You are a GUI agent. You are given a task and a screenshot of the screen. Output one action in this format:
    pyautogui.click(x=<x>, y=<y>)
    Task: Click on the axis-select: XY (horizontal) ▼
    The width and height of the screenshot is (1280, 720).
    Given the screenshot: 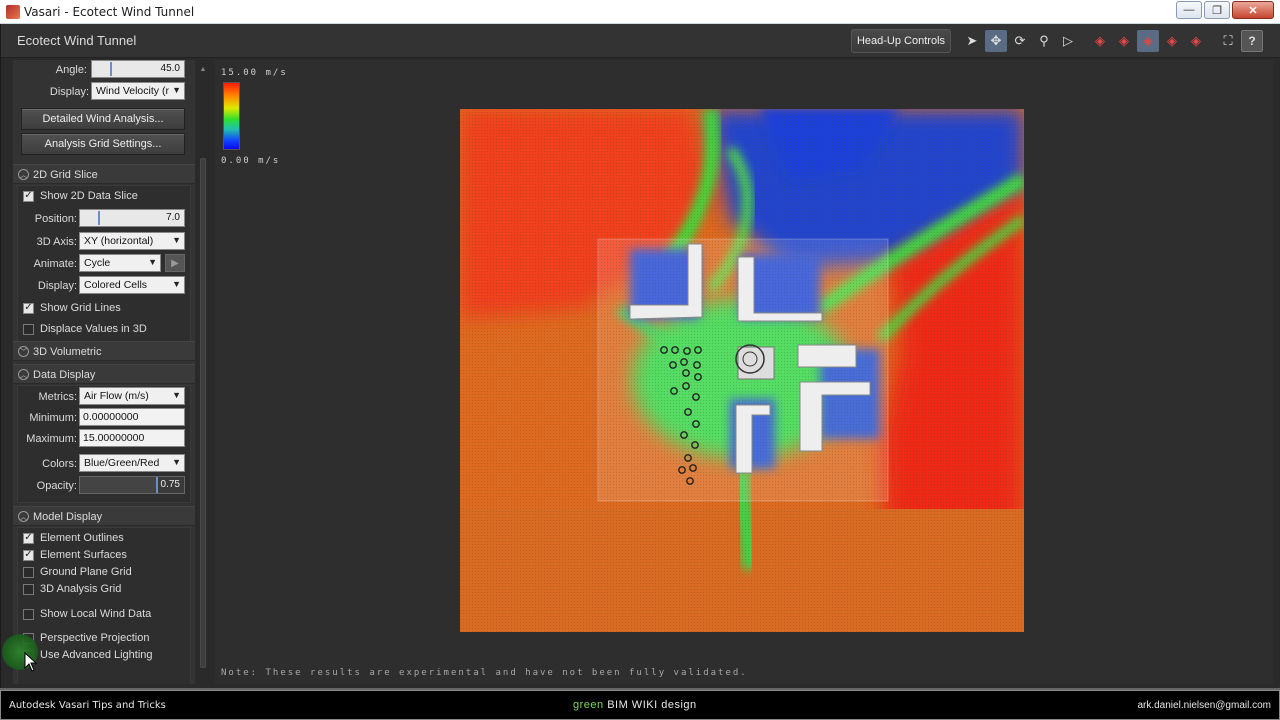 What is the action you would take?
    pyautogui.click(x=132, y=241)
    